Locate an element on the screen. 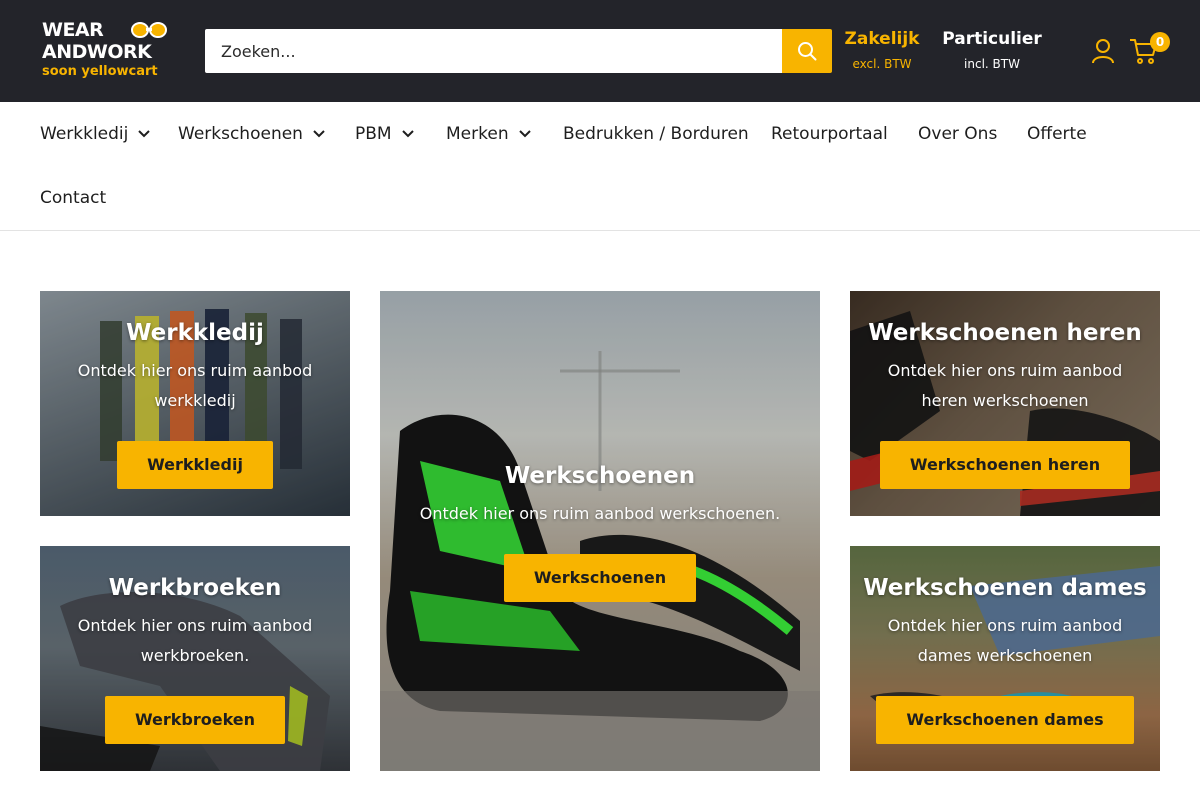 The image size is (1200, 800). werkschoenen-dames-button: Werkschoenen dames is located at coordinates (1005, 720).